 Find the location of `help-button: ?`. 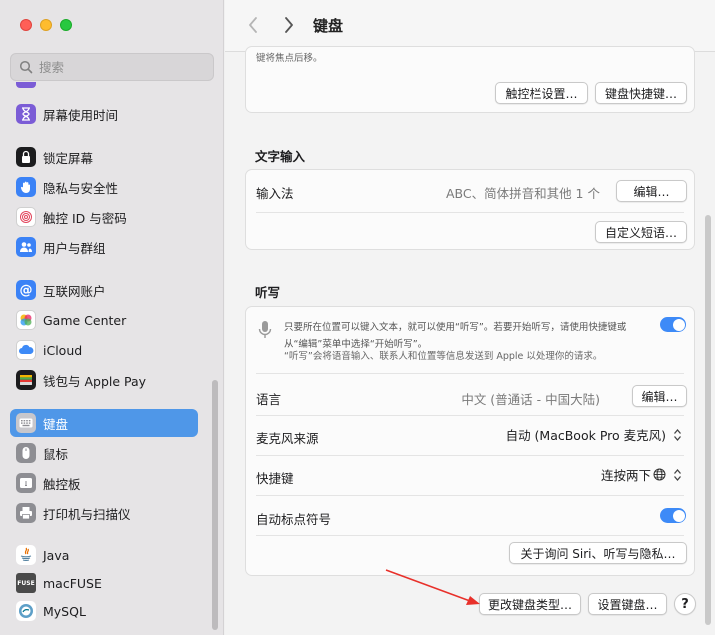

help-button: ? is located at coordinates (685, 604).